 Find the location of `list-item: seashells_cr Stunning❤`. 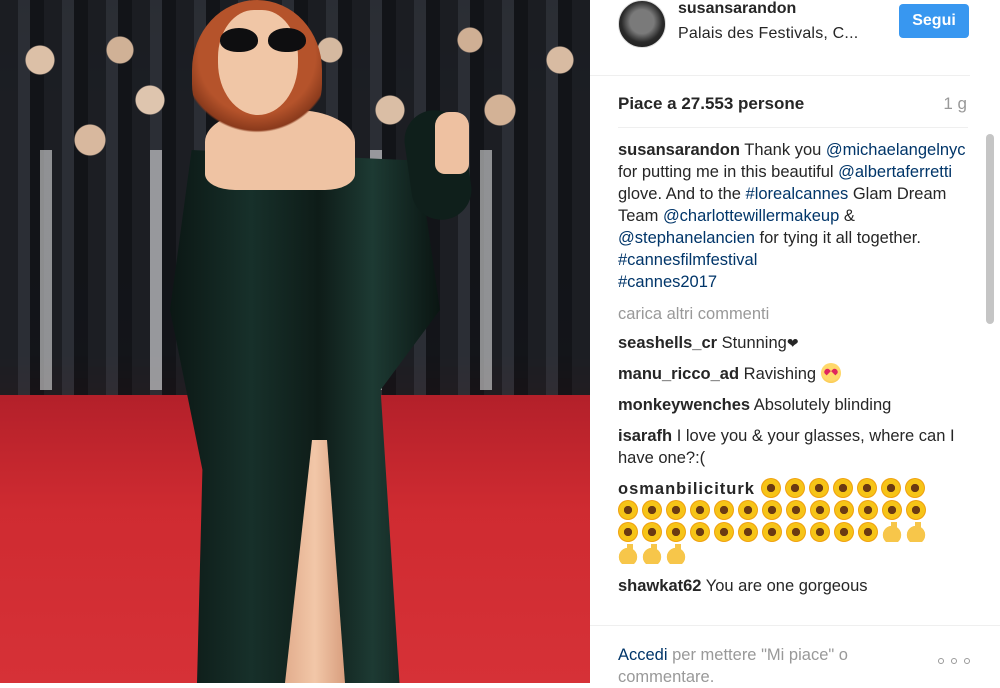

list-item: seashells_cr Stunning❤ is located at coordinates (793, 343).